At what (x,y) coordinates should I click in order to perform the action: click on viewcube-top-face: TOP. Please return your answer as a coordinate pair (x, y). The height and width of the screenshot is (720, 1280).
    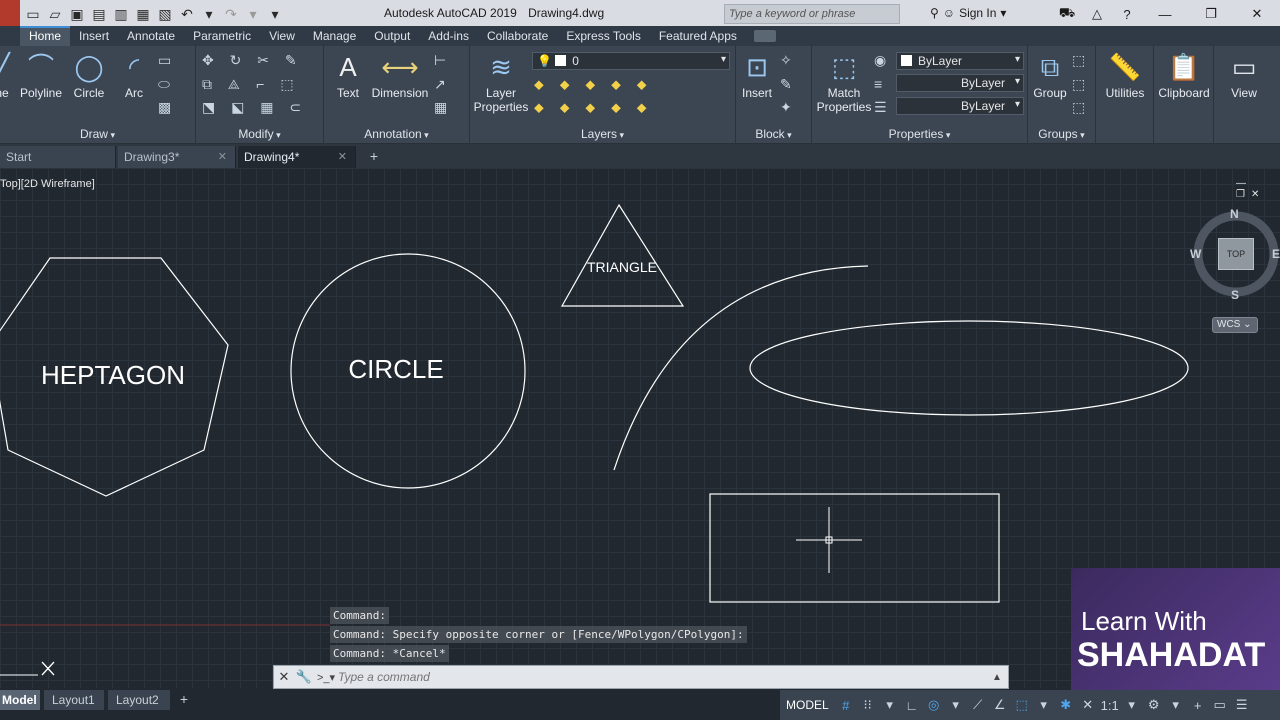
    Looking at the image, I should click on (1236, 254).